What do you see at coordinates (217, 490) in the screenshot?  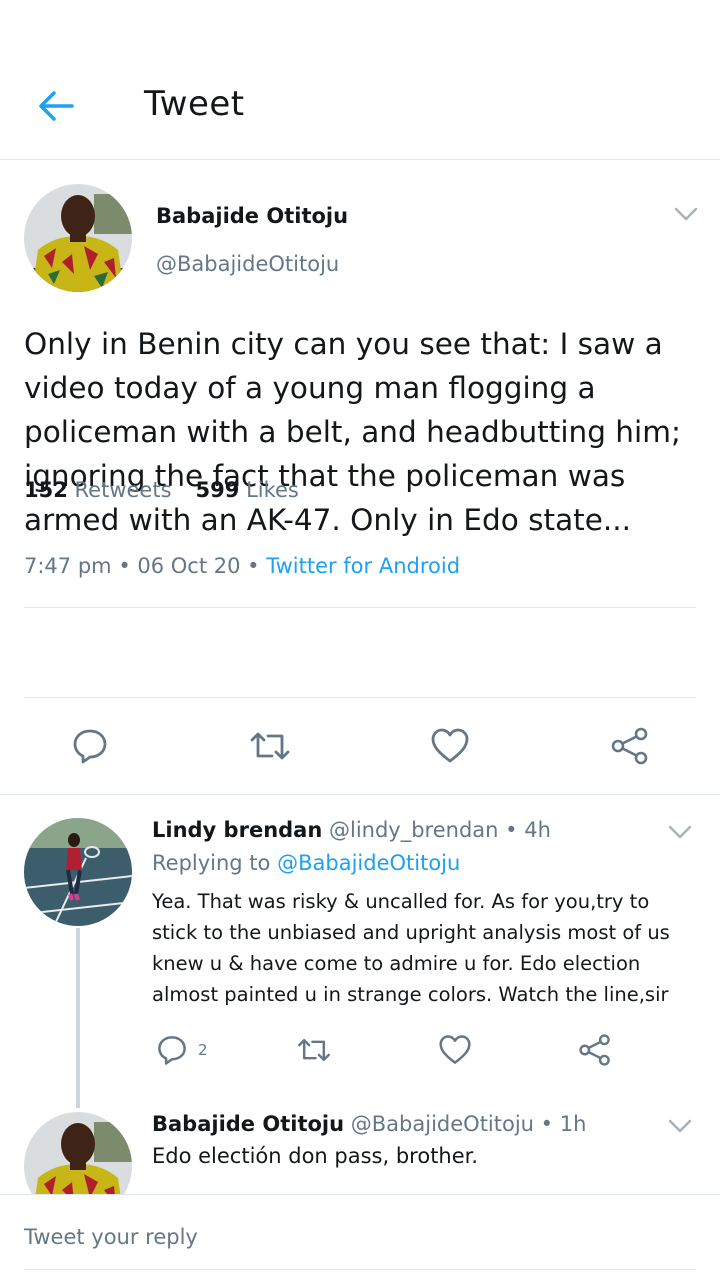 I see `like-count: 599` at bounding box center [217, 490].